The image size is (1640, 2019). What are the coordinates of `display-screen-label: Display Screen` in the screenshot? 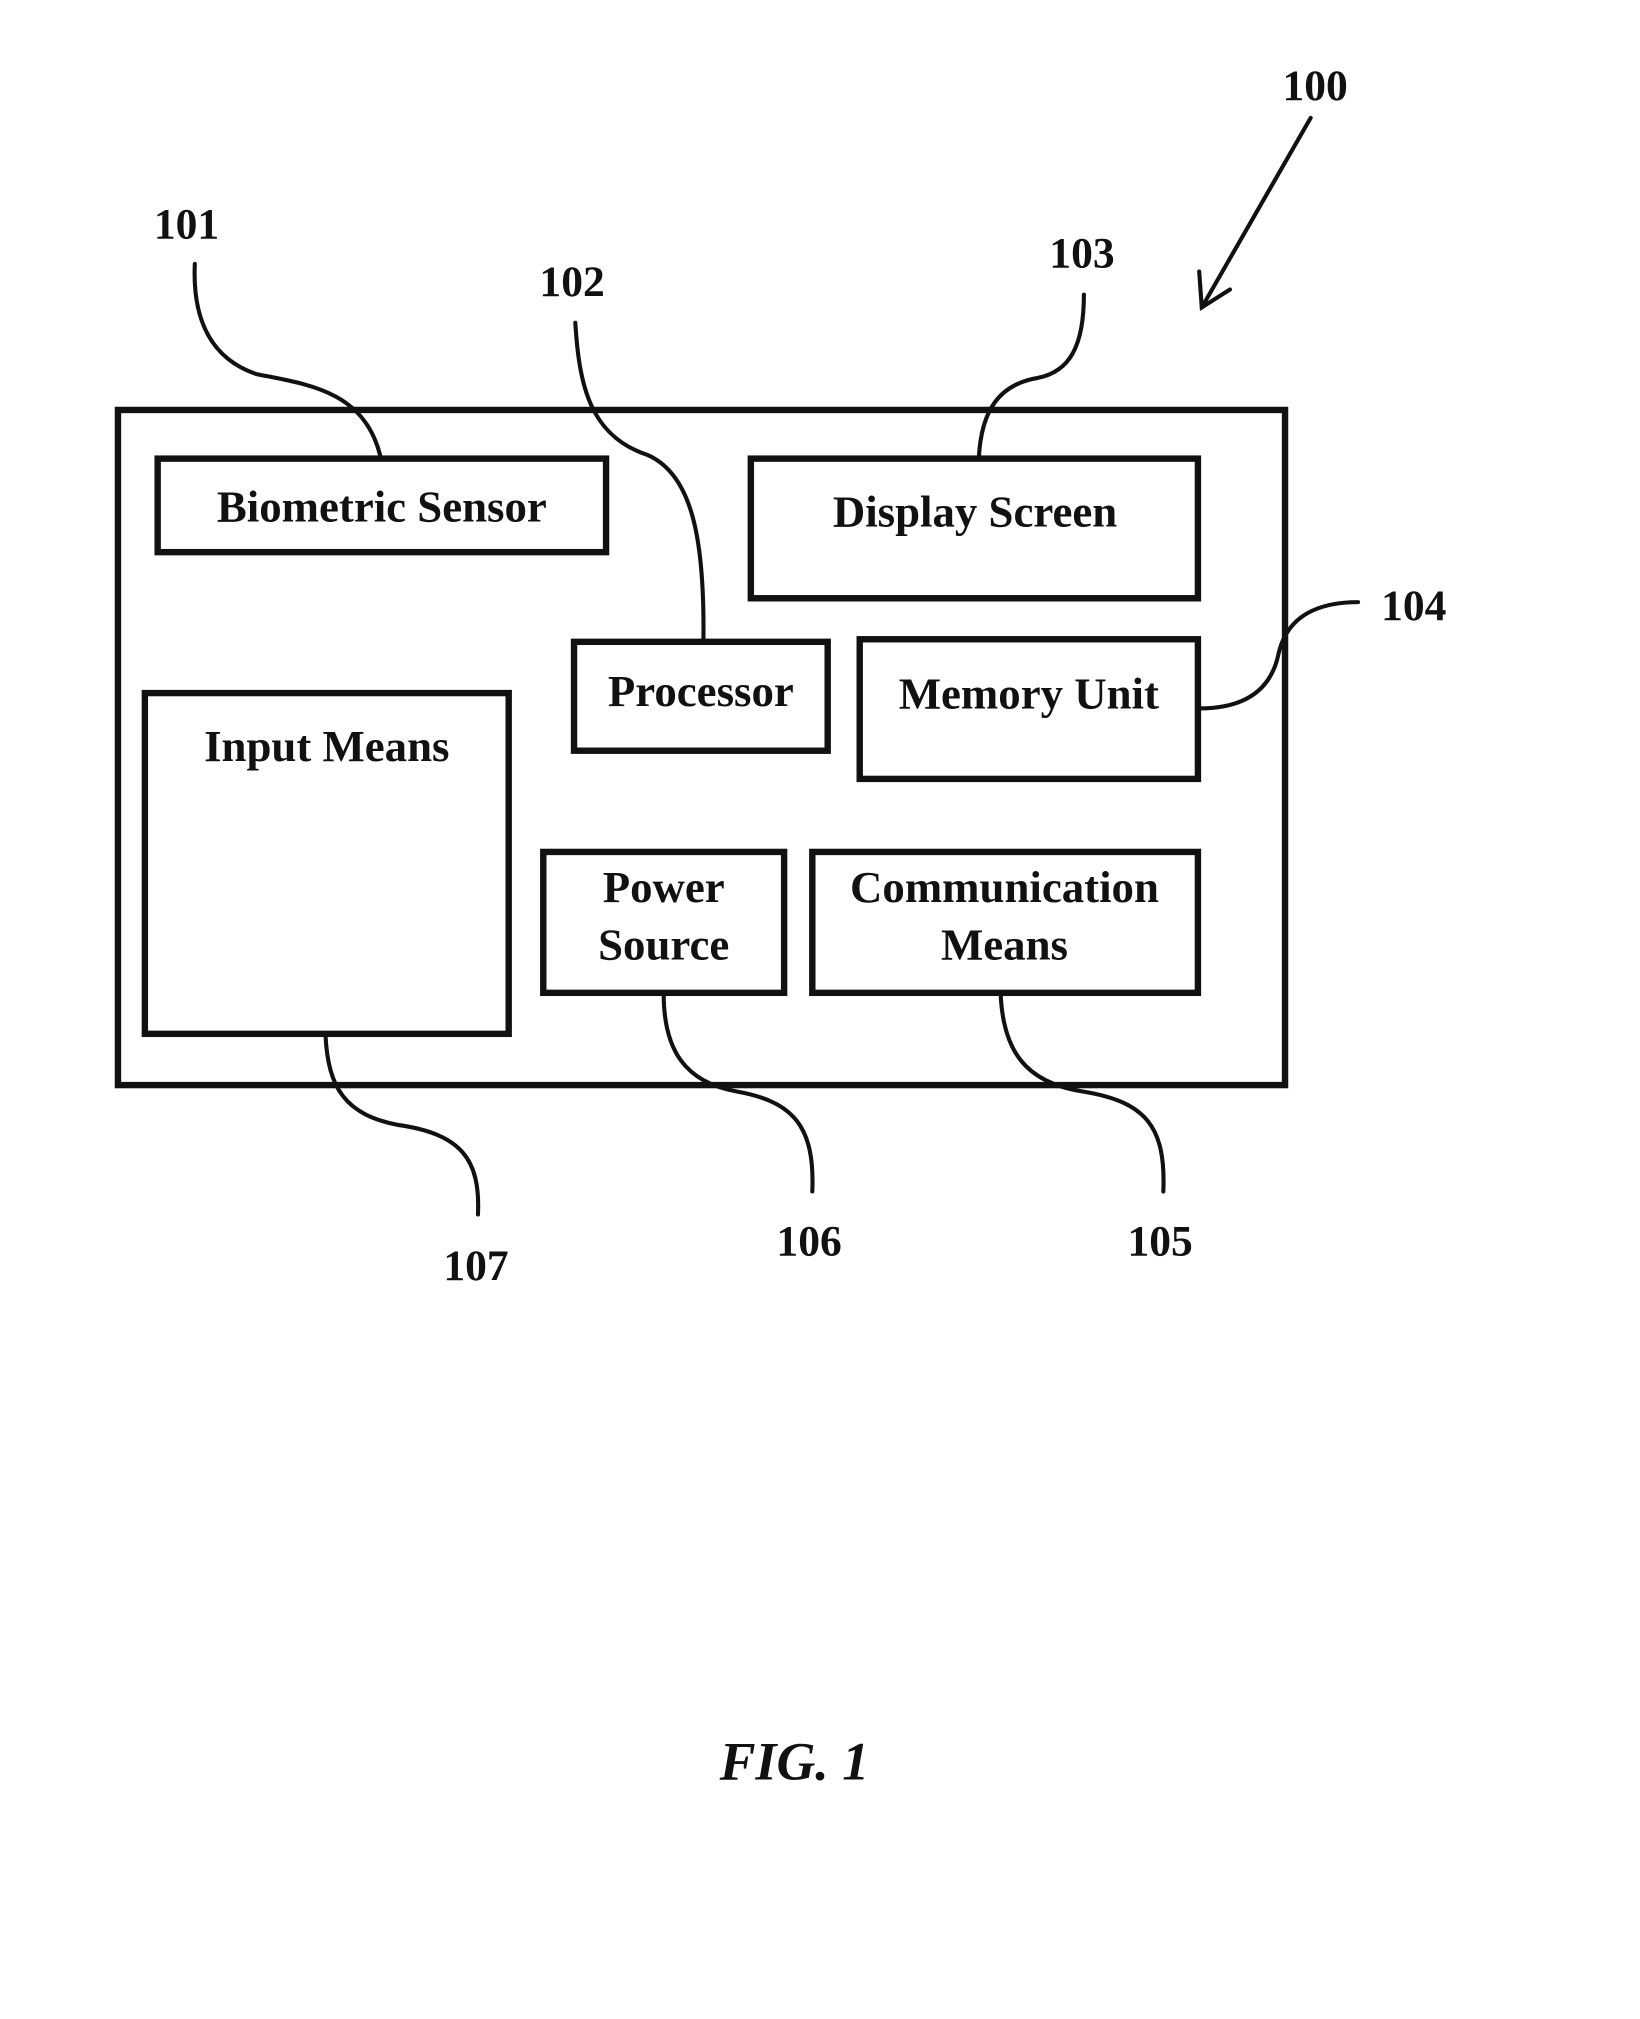 It's located at (975, 512).